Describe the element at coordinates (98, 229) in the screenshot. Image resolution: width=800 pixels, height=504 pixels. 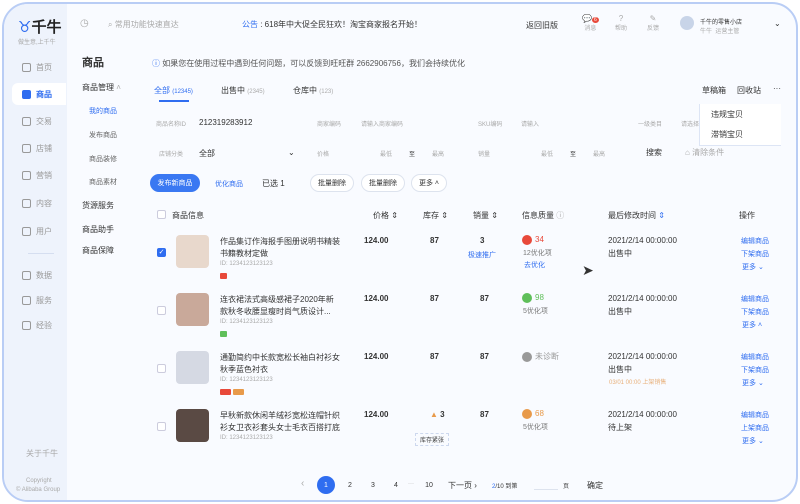
I see `subnav-item-assistant: 商品助手` at that location.